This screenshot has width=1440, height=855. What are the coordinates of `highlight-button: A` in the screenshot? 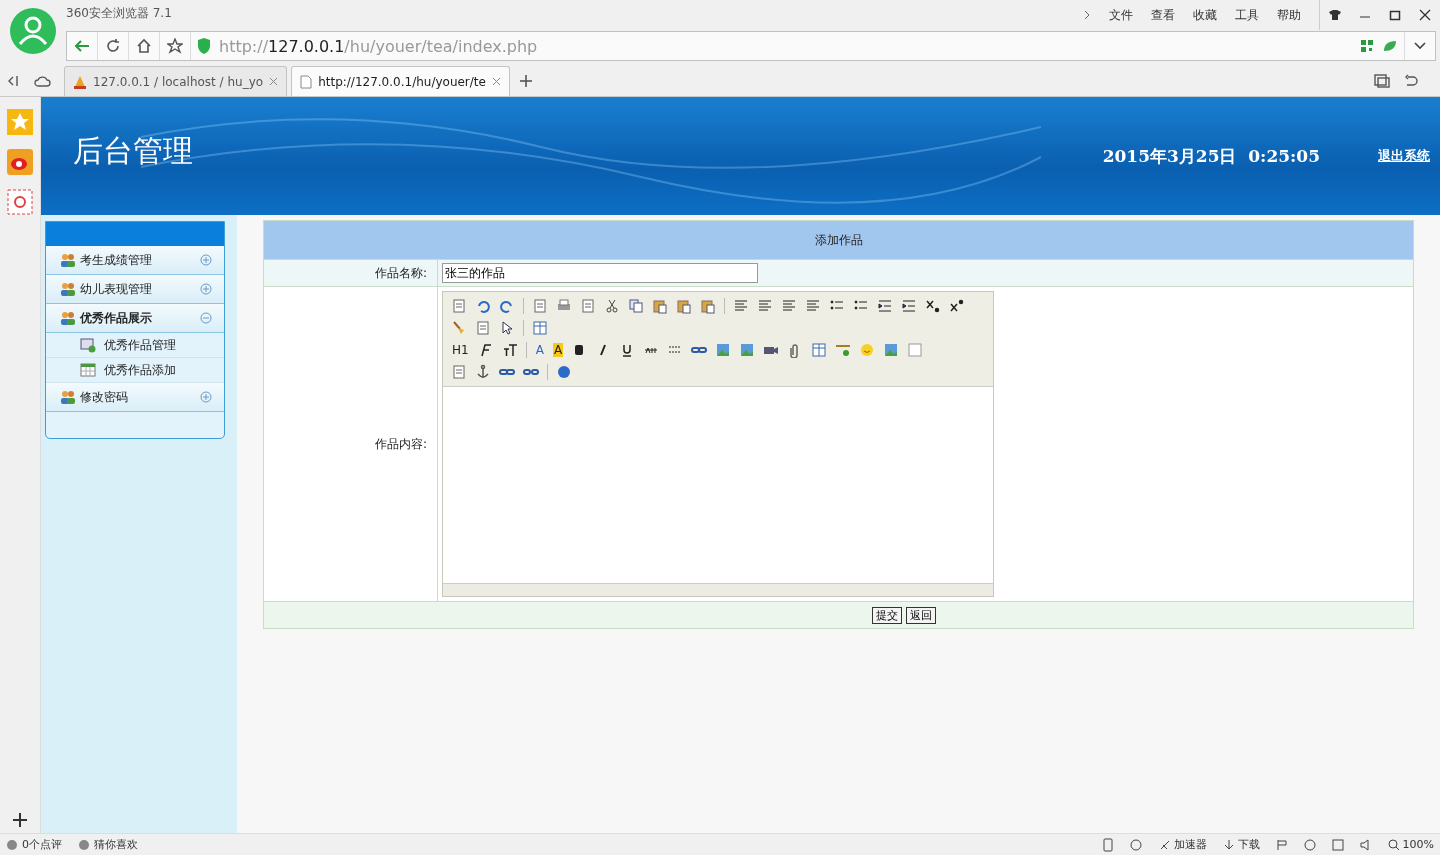 It's located at (558, 350).